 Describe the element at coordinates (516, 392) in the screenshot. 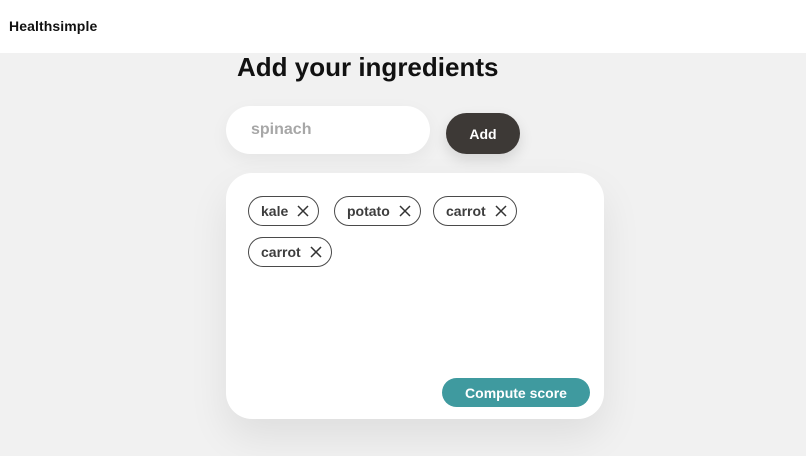

I see `compute-score-button: Compute score` at that location.